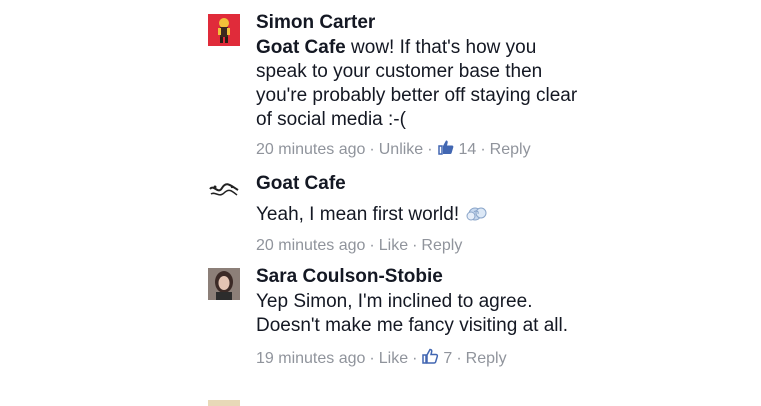 This screenshot has height=406, width=761. Describe the element at coordinates (467, 149) in the screenshot. I see `like-count-value: 14` at that location.